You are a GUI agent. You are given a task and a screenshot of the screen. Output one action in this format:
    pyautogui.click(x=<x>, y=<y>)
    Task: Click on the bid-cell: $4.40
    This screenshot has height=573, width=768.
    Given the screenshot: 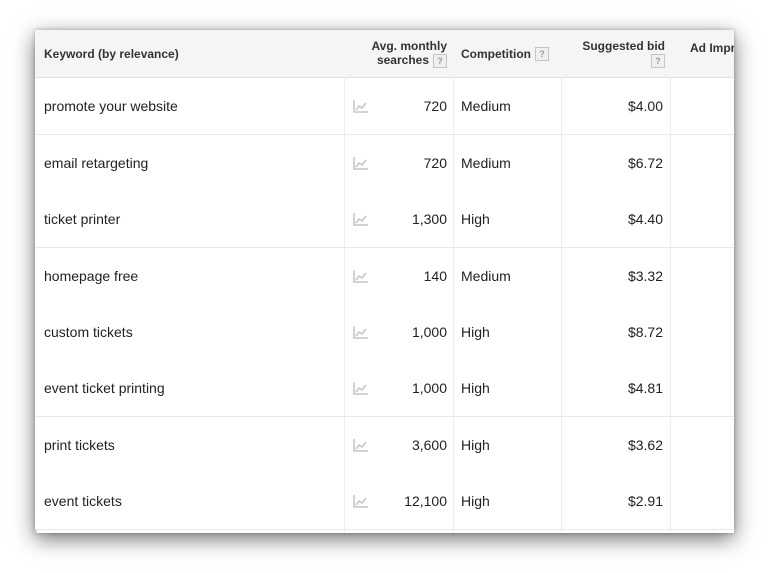 What is the action you would take?
    pyautogui.click(x=645, y=219)
    